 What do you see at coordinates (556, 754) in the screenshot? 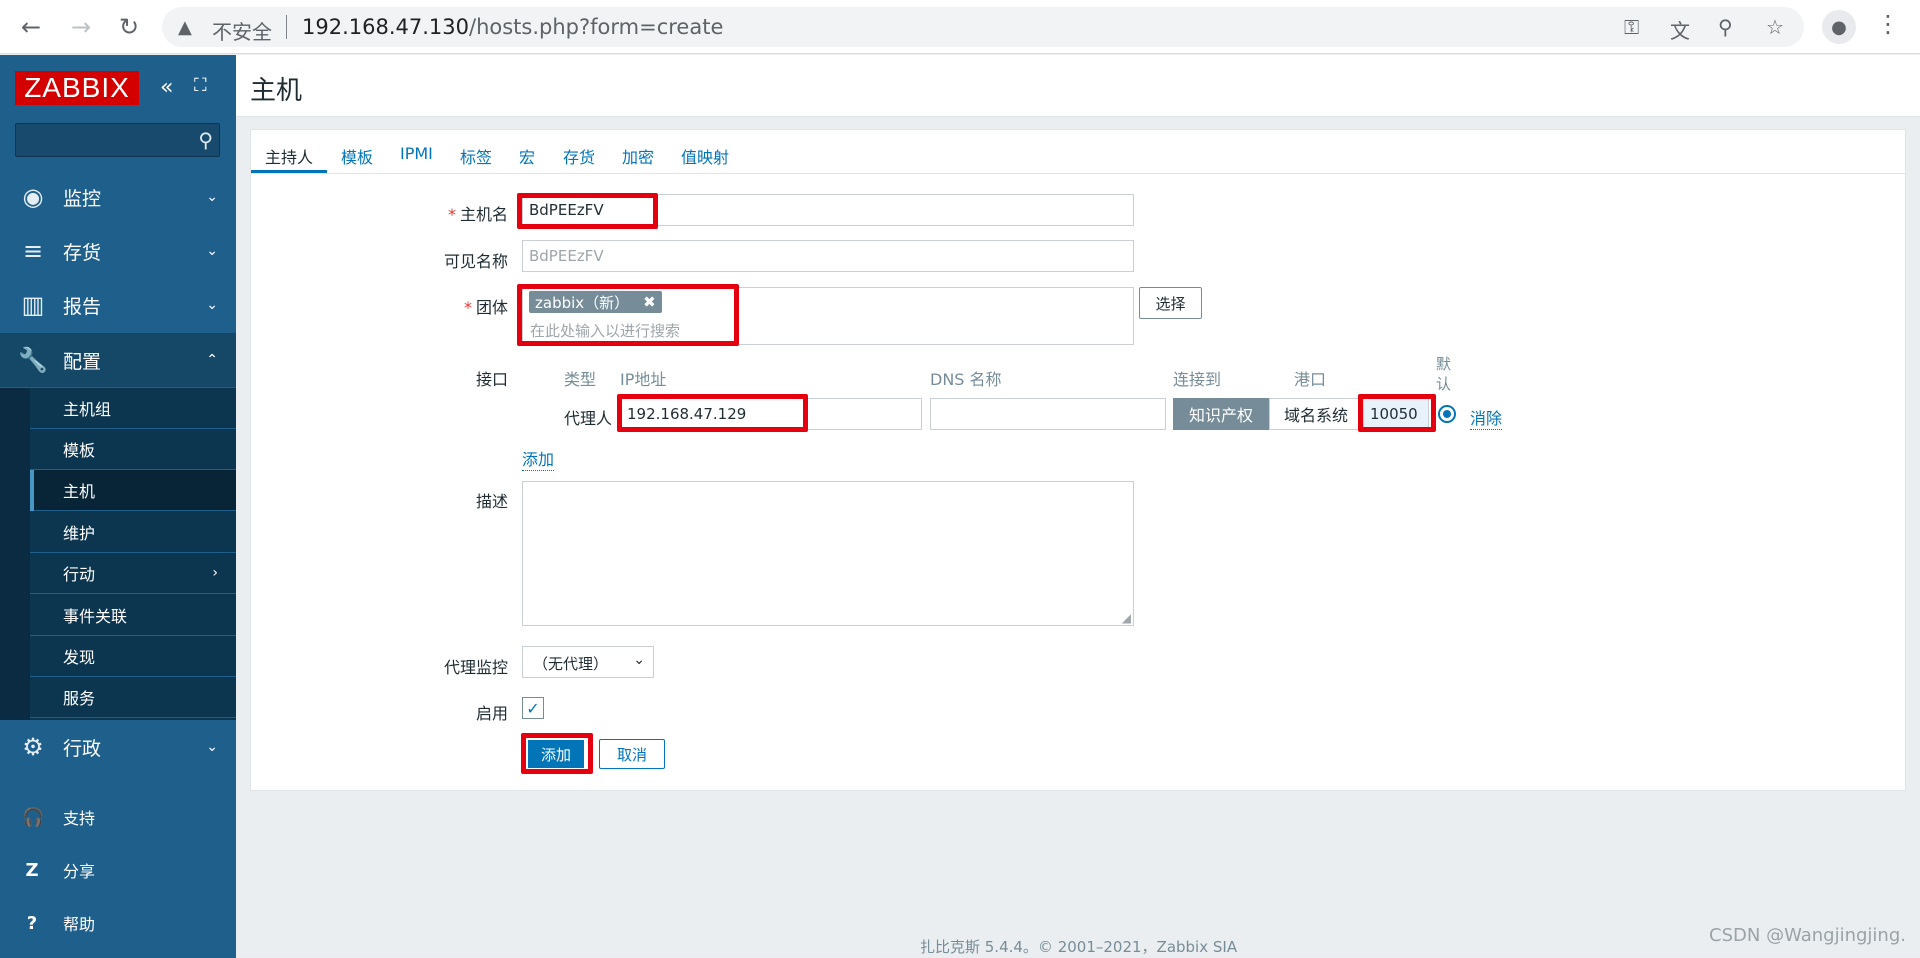
I see `add-button: 添加` at bounding box center [556, 754].